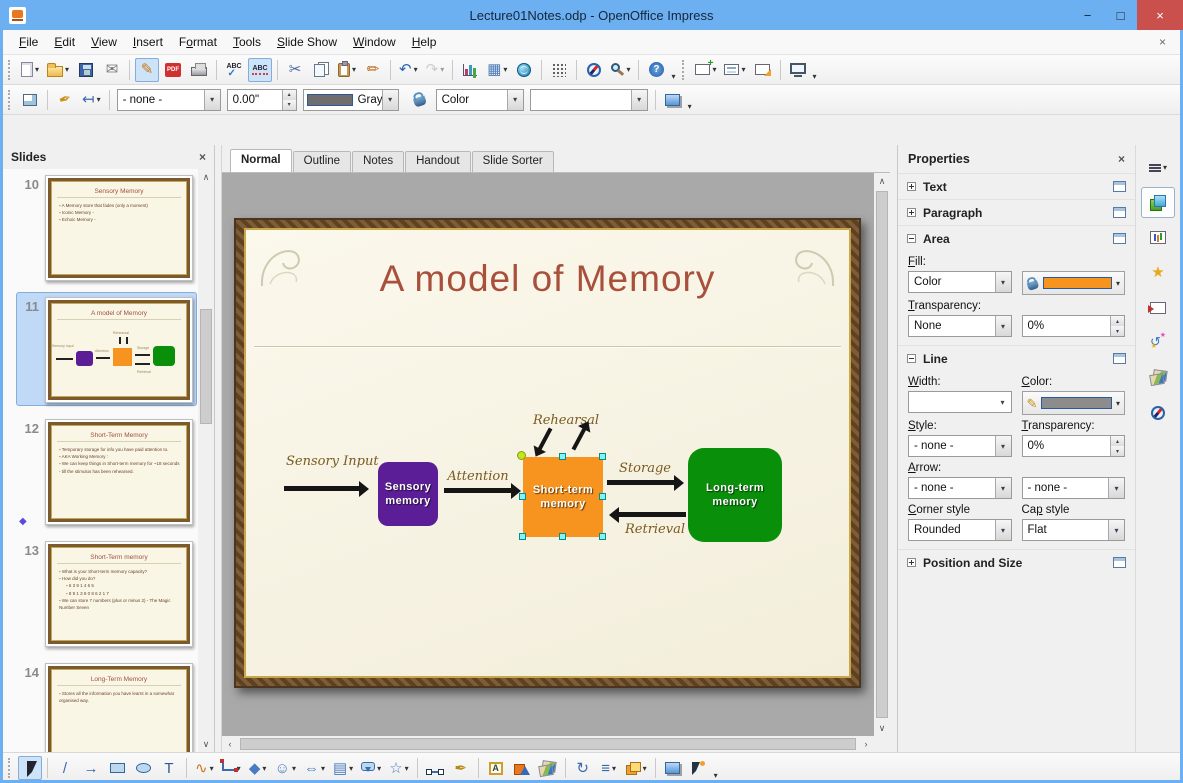  I want to click on animation-indicator-icon: ◆, so click(23, 521).